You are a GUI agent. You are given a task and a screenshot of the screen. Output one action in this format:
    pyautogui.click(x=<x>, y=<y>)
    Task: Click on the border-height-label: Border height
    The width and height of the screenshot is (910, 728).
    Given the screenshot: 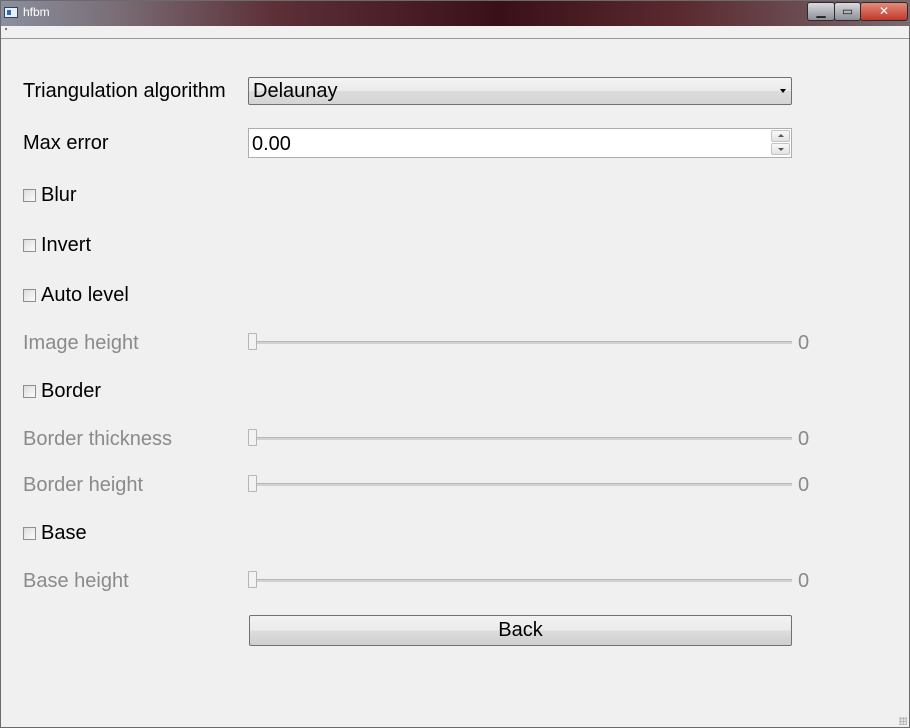 What is the action you would take?
    pyautogui.click(x=83, y=485)
    